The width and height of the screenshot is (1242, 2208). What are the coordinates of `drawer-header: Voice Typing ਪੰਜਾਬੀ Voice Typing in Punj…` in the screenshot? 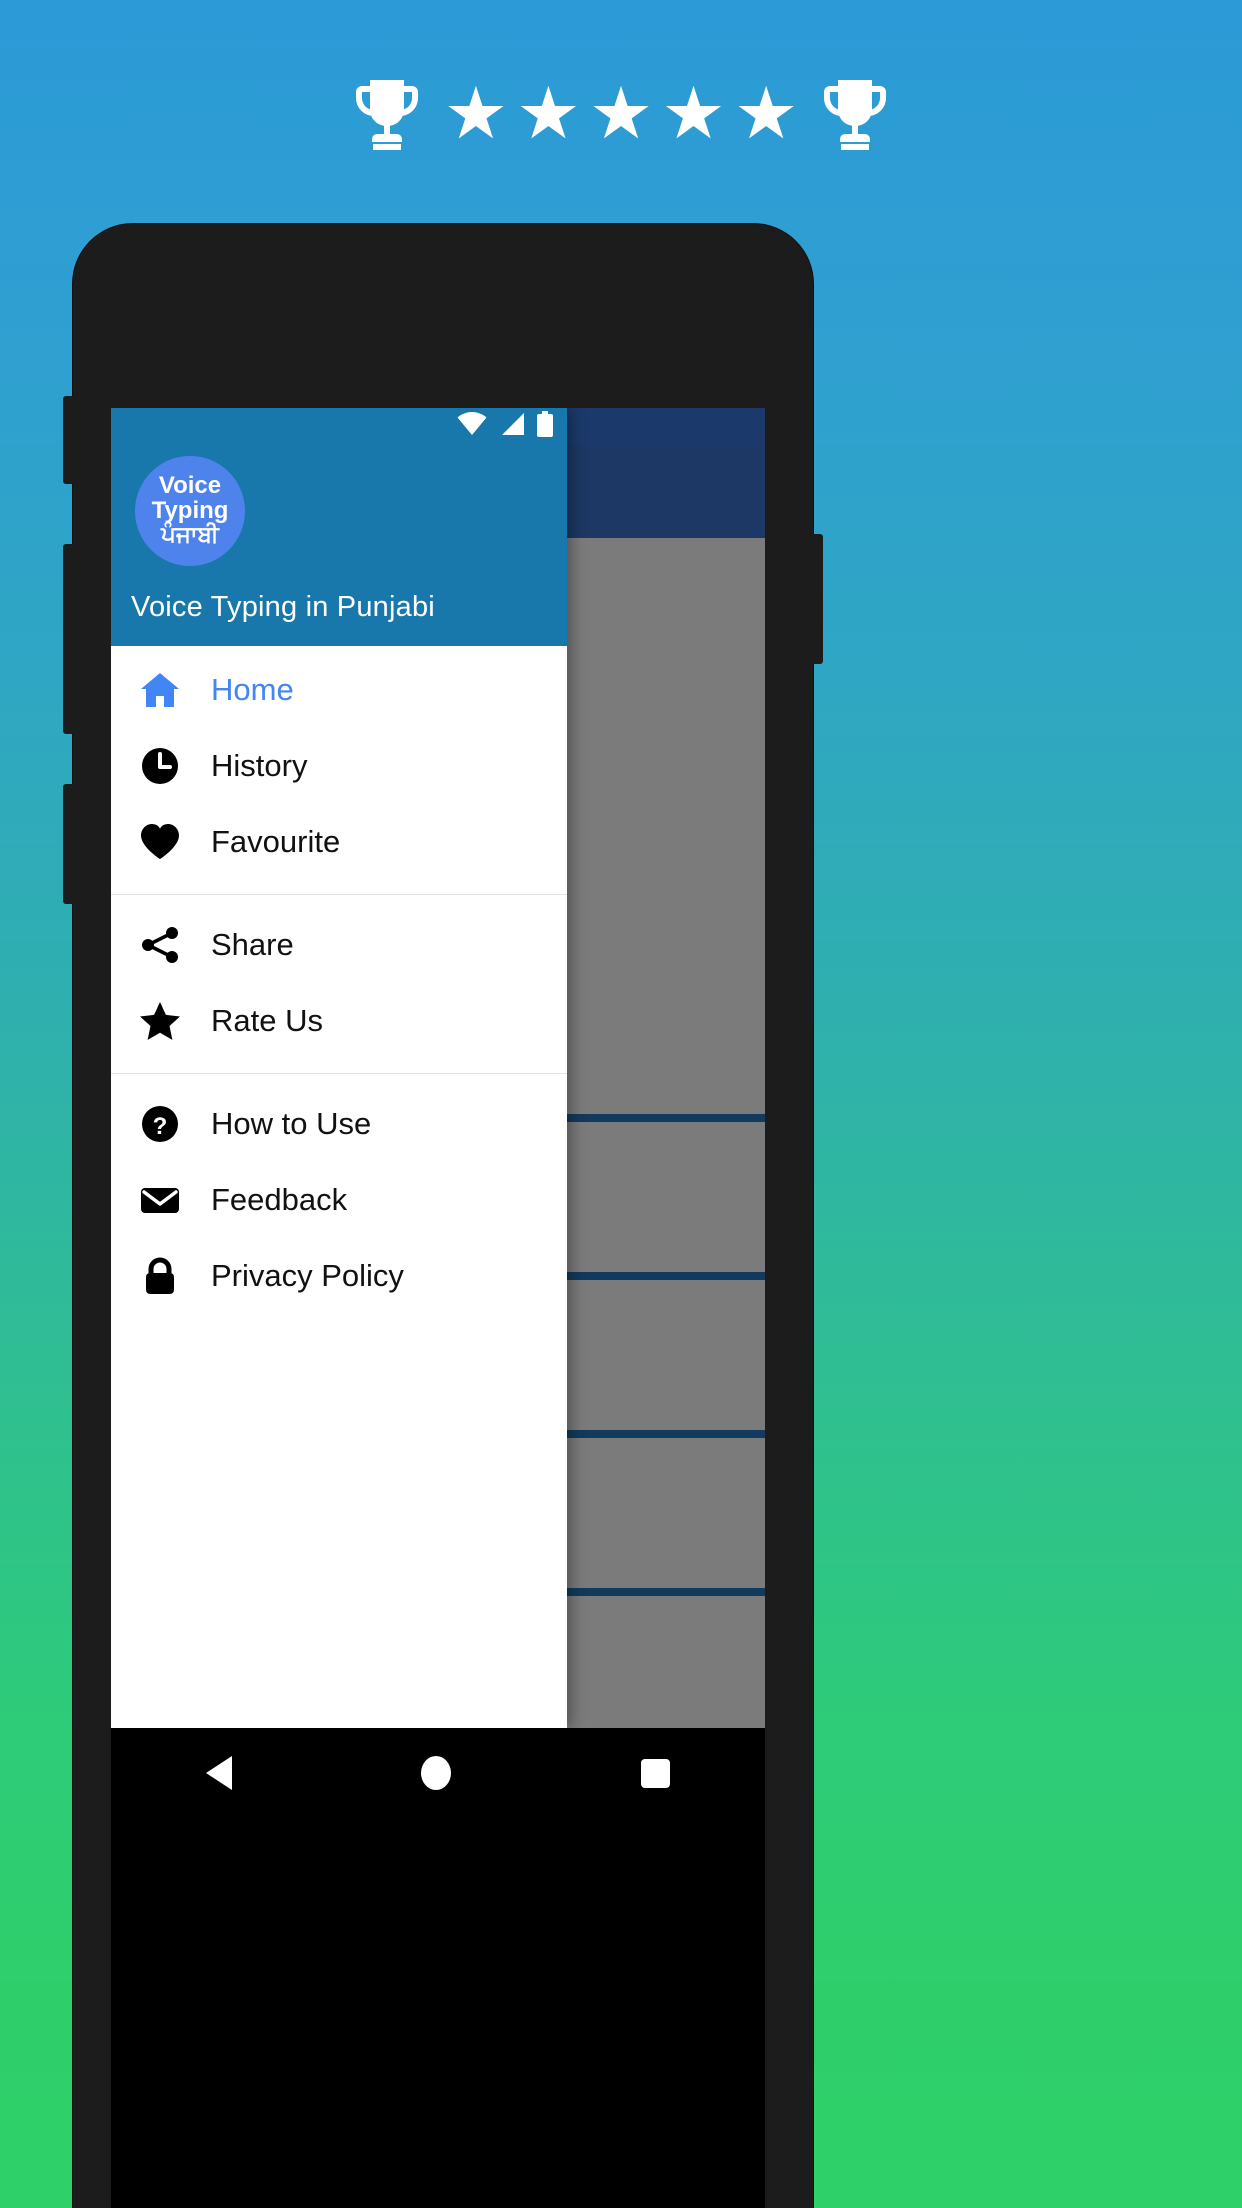 It's located at (339, 527).